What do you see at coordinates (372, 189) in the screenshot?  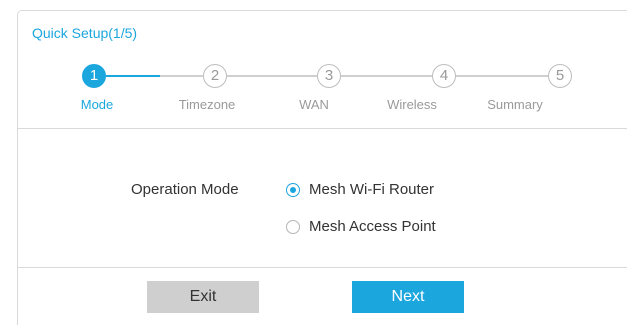 I see `mesh-wifi-router-label: Mesh Wi-Fi Router` at bounding box center [372, 189].